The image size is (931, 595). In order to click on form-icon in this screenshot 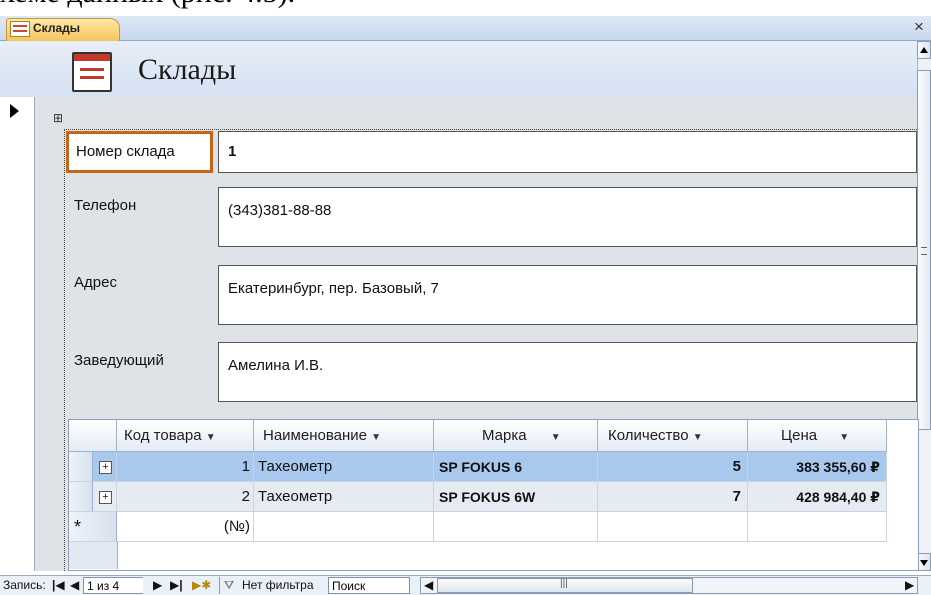, I will do `click(20, 29)`.